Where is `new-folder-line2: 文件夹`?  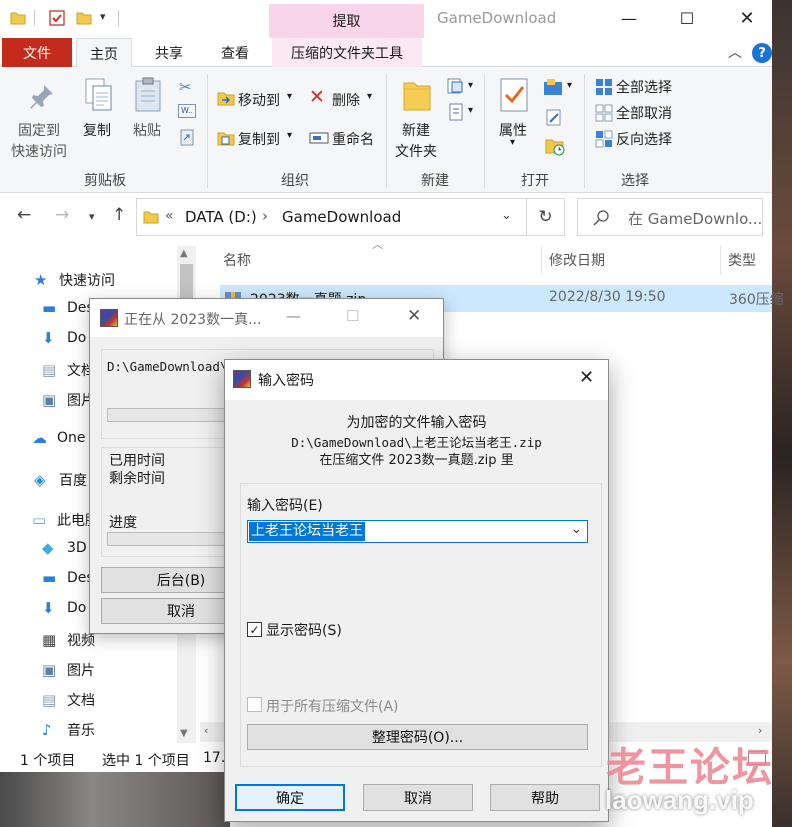
new-folder-line2: 文件夹 is located at coordinates (416, 151).